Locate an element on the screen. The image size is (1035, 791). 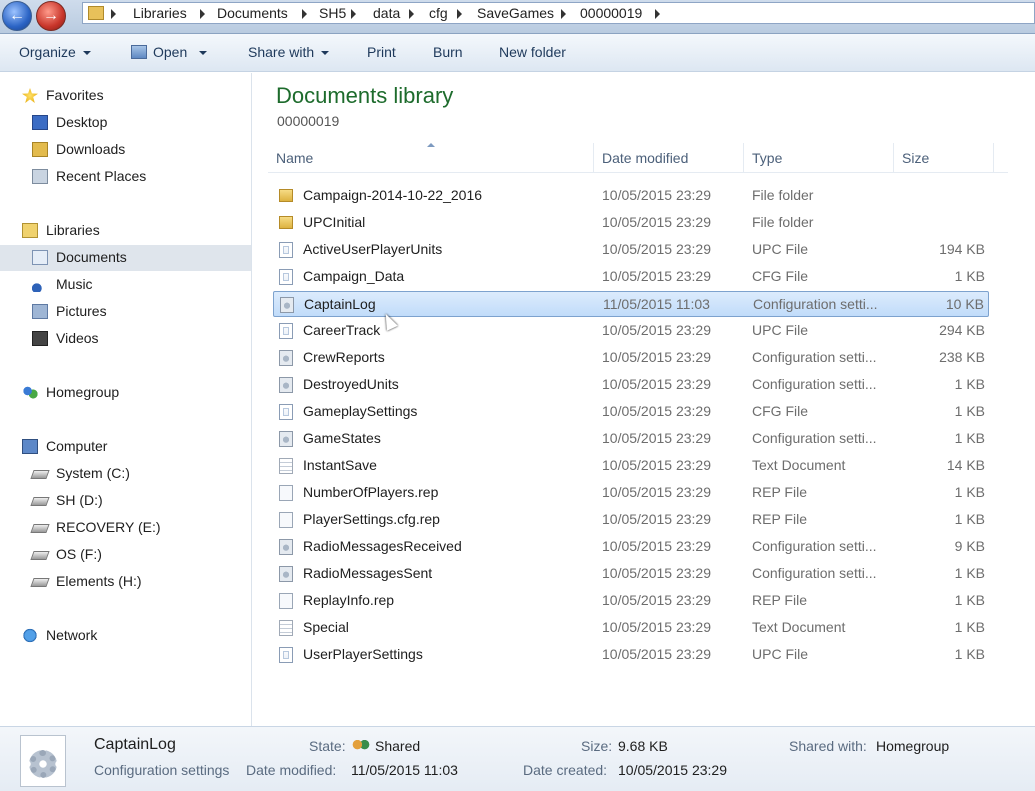
breadcrumb-item: Documents is located at coordinates (252, 13).